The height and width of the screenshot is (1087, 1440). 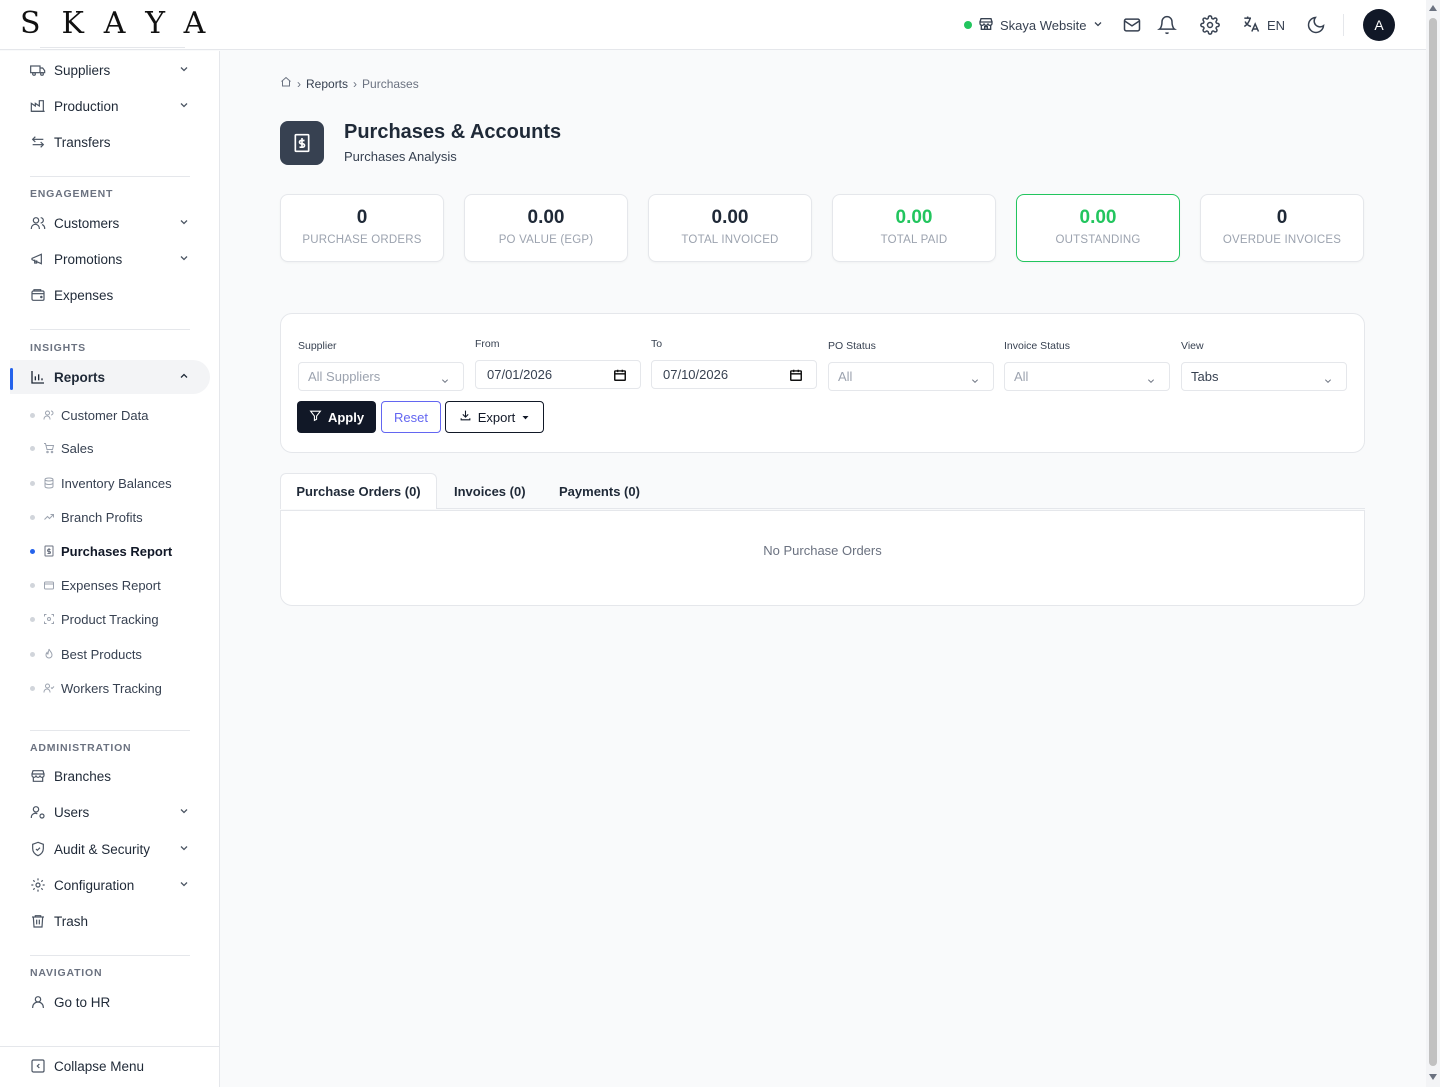 I want to click on sidebar-subitem-branch-profits: Branch Profits, so click(x=86, y=517).